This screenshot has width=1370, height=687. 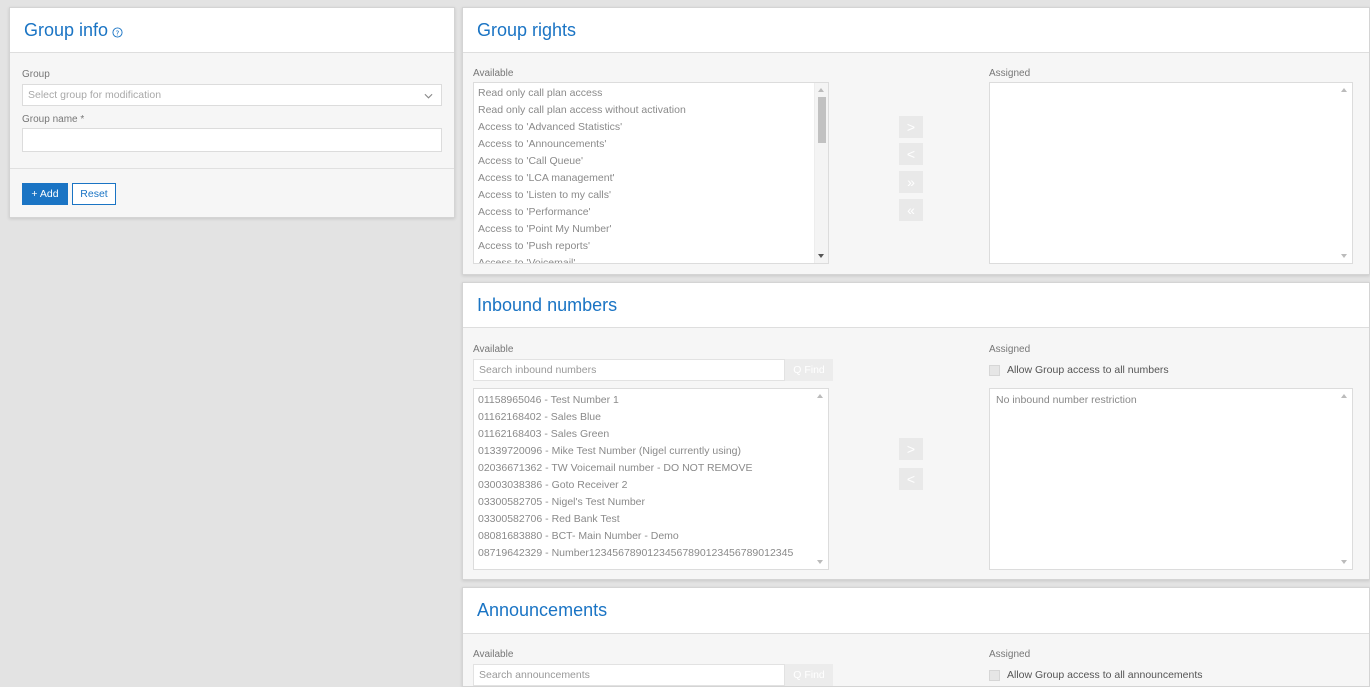 I want to click on unassign-right-button: <, so click(x=911, y=154).